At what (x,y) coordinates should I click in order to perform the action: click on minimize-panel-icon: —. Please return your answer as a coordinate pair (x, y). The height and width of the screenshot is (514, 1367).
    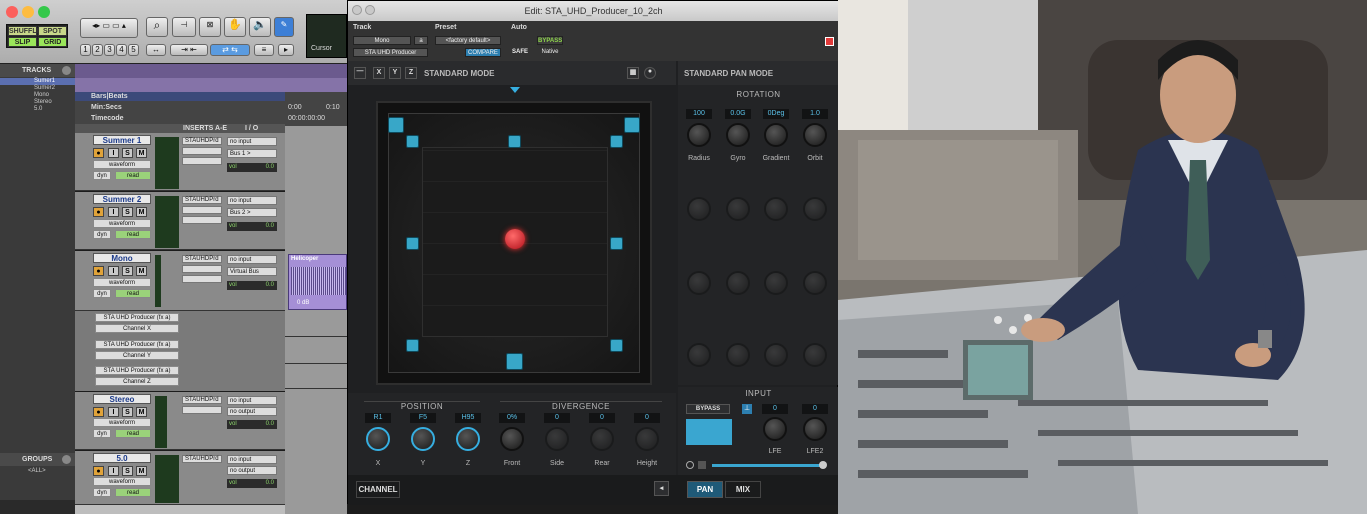
    Looking at the image, I should click on (360, 73).